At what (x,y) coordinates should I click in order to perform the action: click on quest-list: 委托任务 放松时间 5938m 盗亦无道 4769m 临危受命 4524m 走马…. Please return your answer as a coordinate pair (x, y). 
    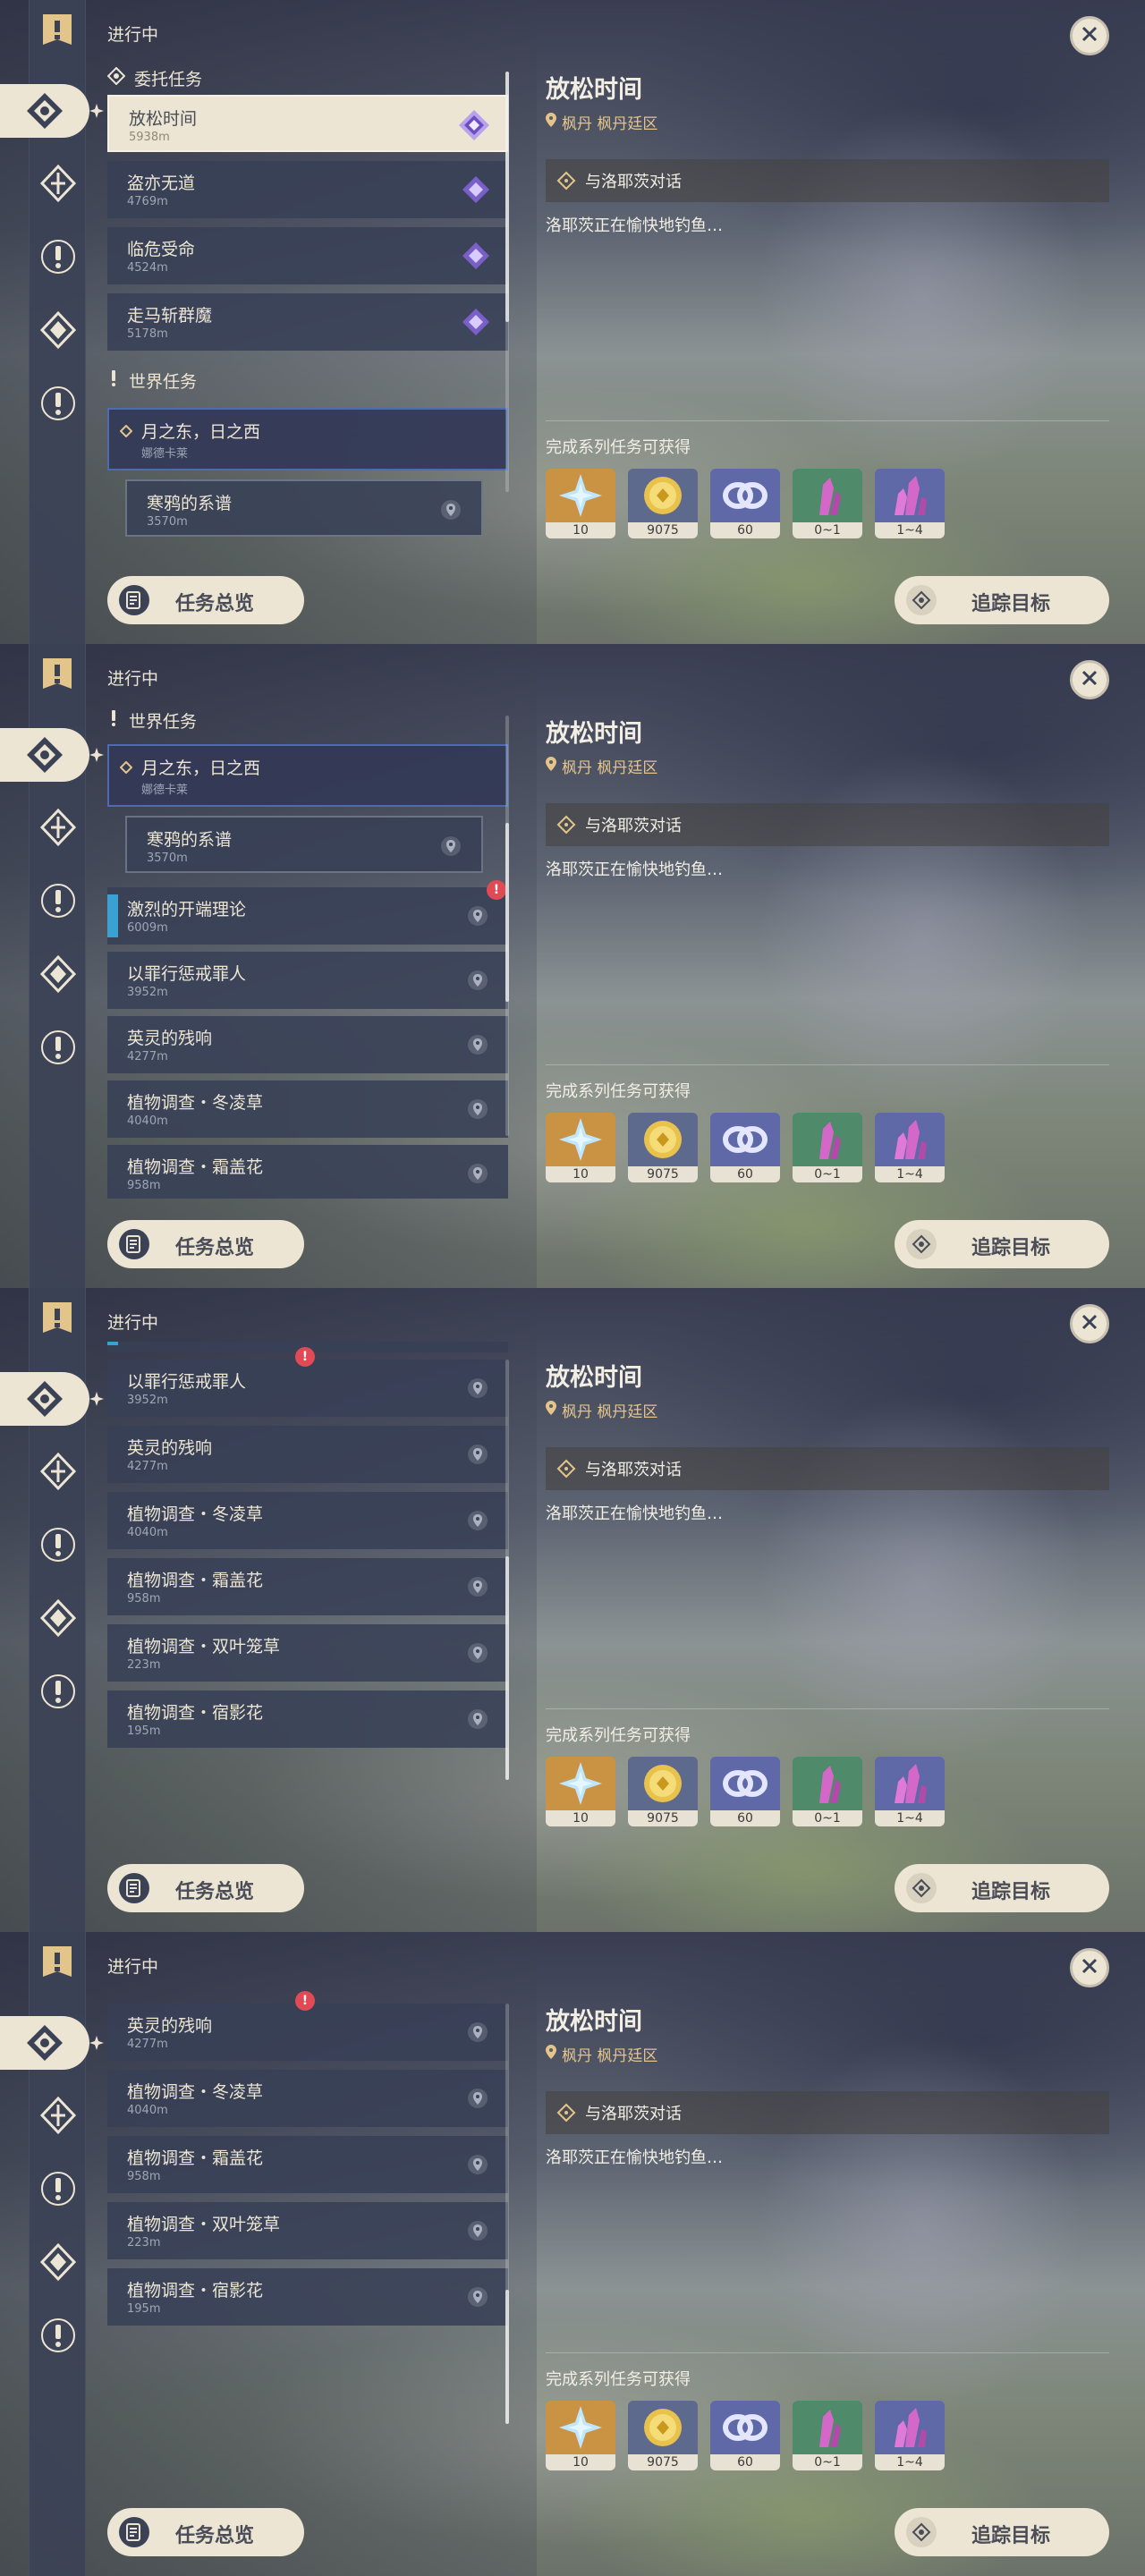
    Looking at the image, I should click on (304, 304).